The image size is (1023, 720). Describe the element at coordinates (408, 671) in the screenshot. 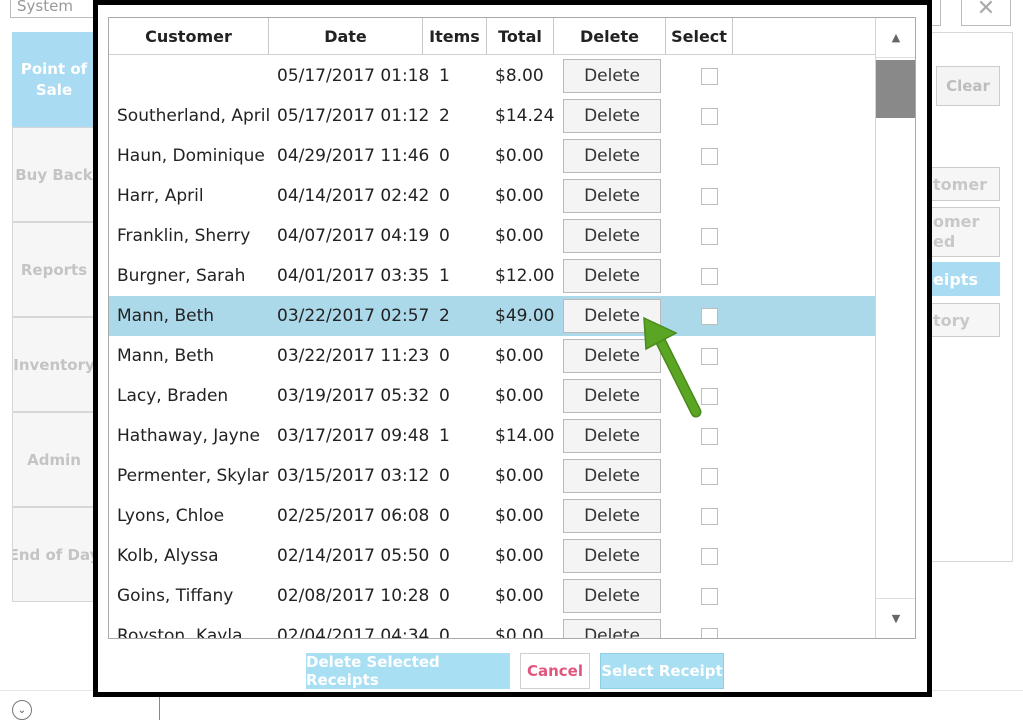

I see `delete-selected-receipts-button: Delete Selected Receipts` at that location.